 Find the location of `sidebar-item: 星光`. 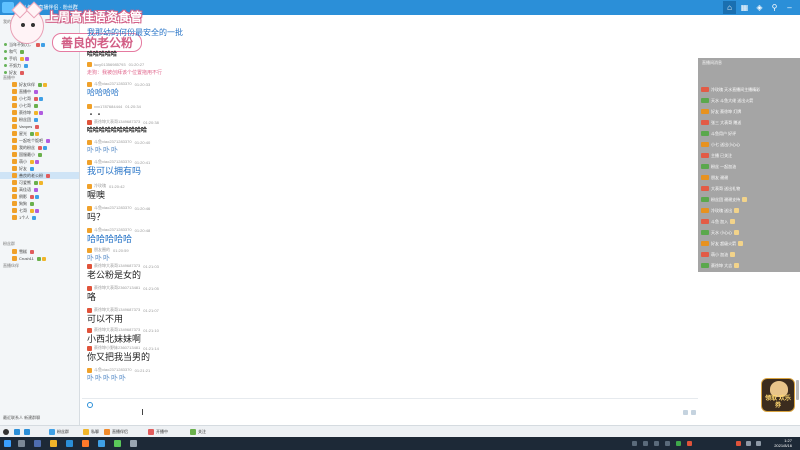

sidebar-item: 星光 is located at coordinates (39, 133).